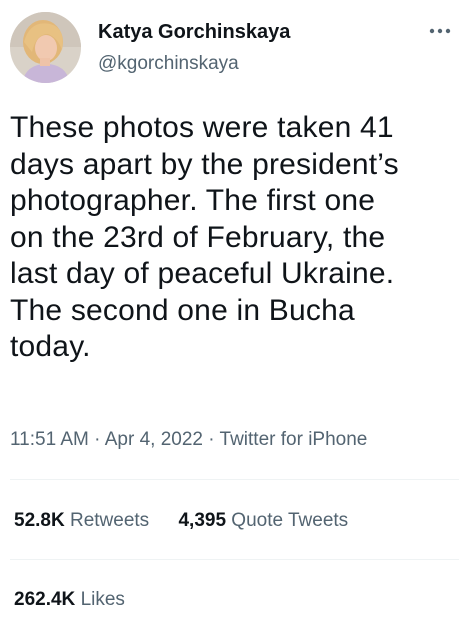 This screenshot has width=469, height=634. I want to click on quote-tweets-label: Quote Tweets, so click(290, 520).